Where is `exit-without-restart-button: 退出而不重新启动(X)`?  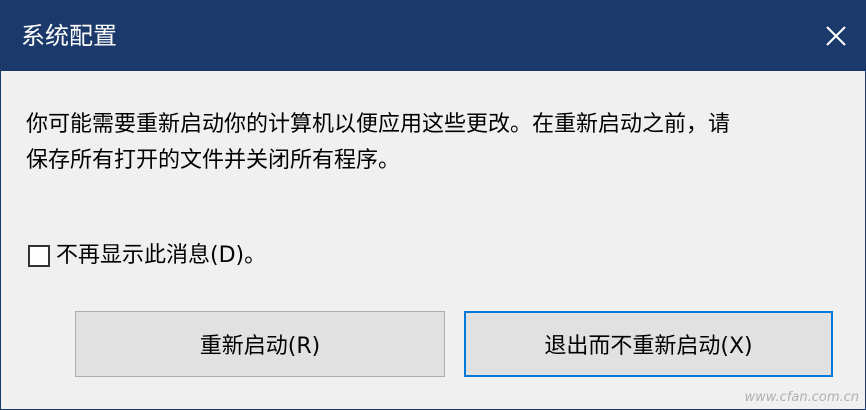 exit-without-restart-button: 退出而不重新启动(X) is located at coordinates (648, 344).